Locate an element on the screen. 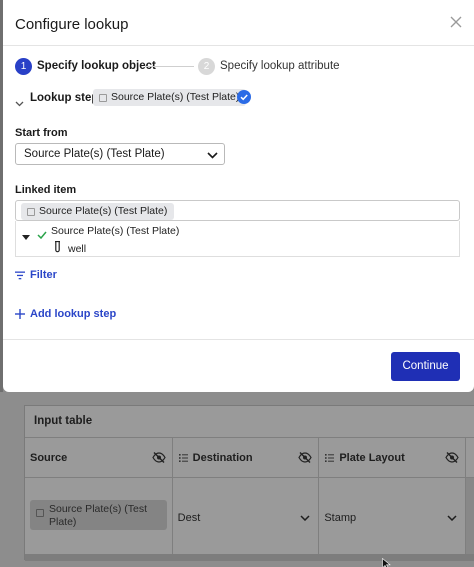  column-destination-label: Destination is located at coordinates (222, 457).